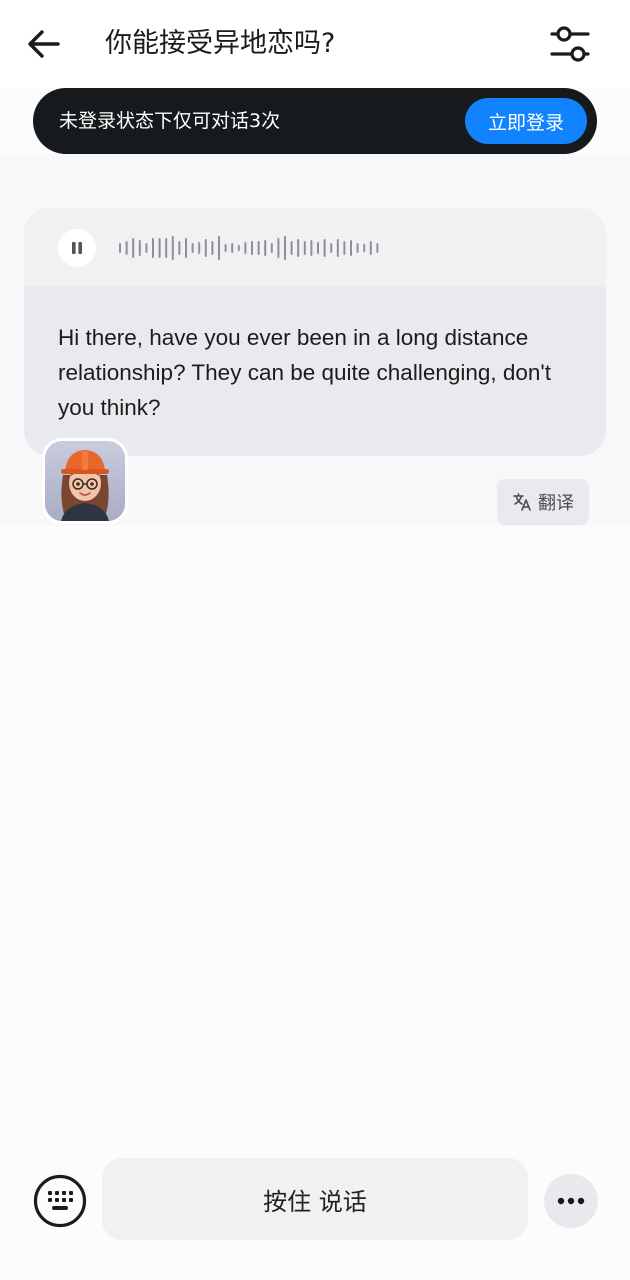 This screenshot has width=630, height=1280. I want to click on assistant-avatar, so click(85, 481).